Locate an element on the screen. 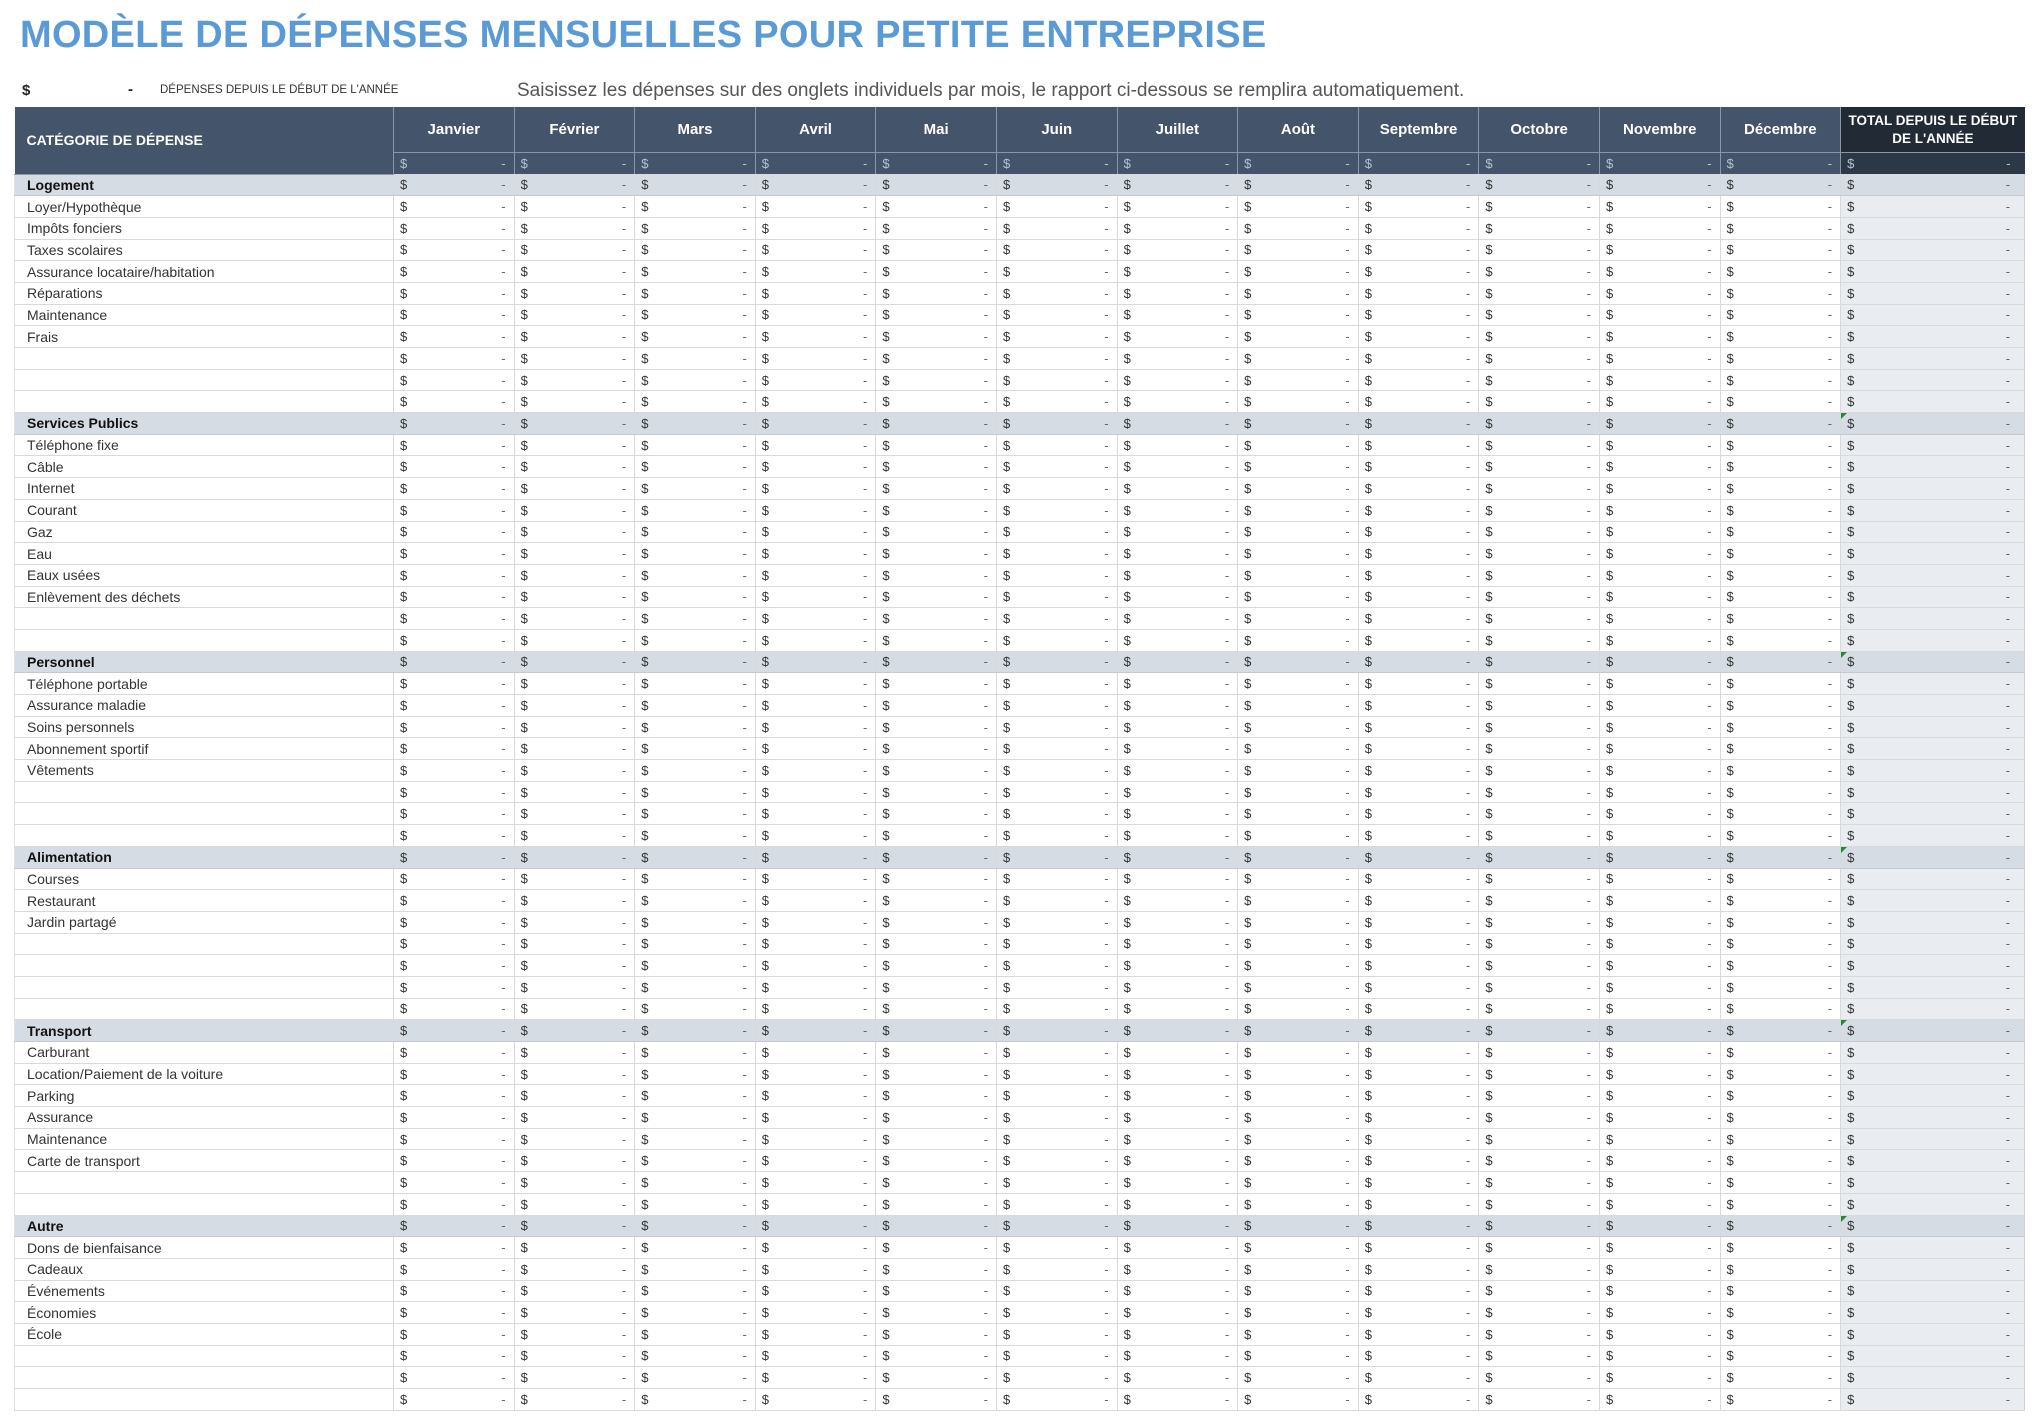 Image resolution: width=2034 pixels, height=1420 pixels. month-header-mars: Mars is located at coordinates (695, 130).